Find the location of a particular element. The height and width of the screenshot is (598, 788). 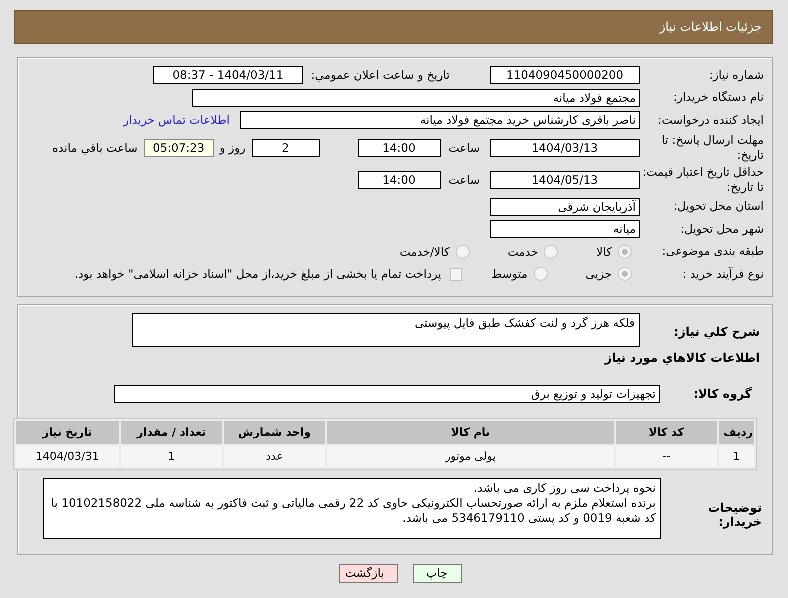

column-header: تعداد / مقدار is located at coordinates (171, 432).